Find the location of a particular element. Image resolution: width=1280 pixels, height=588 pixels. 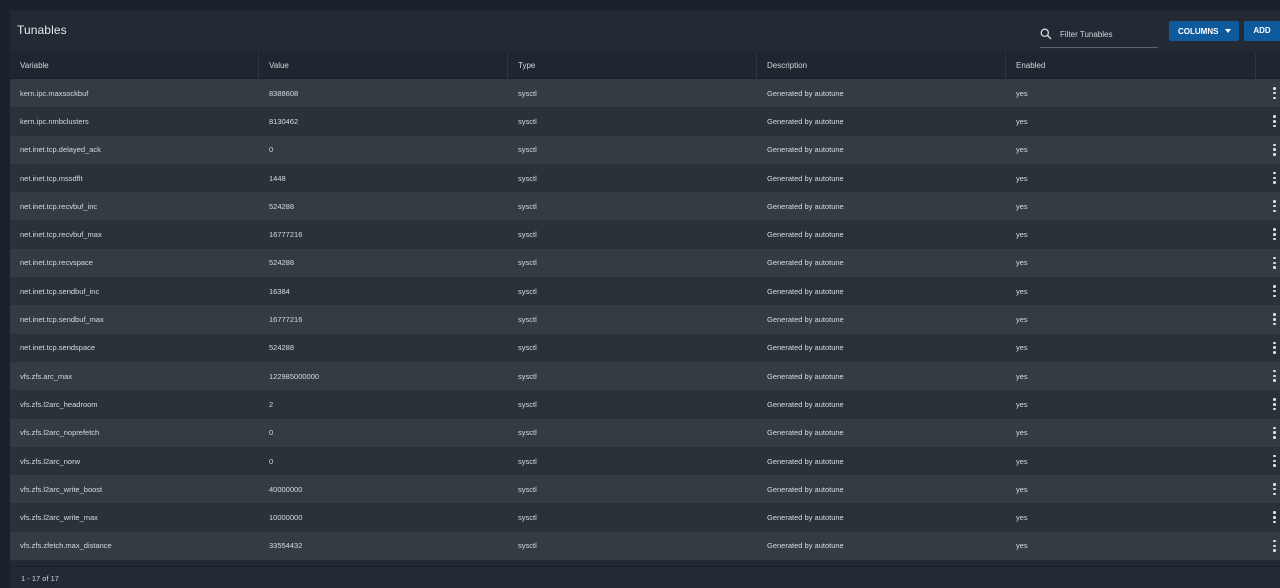

cell-value: 2 is located at coordinates (271, 404).